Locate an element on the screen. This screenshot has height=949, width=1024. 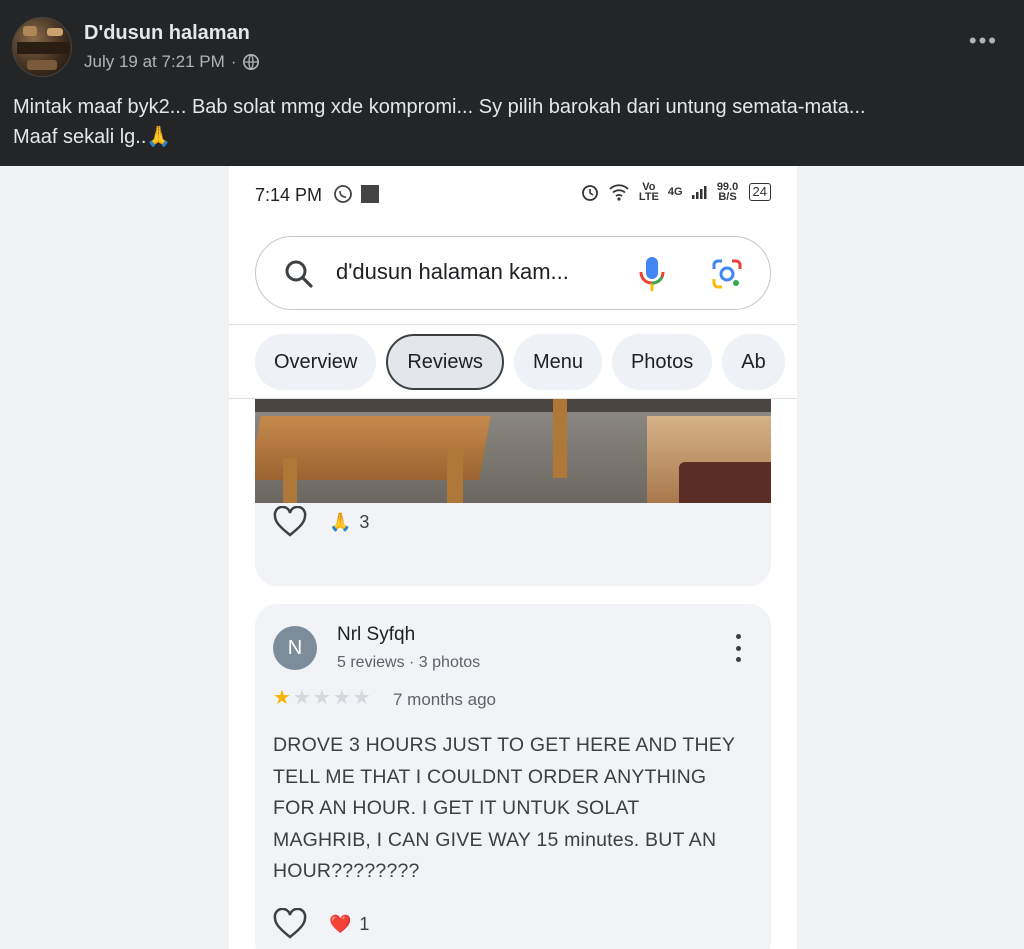
review-text-line: FOR AN HOUR. I GET IT UNTUK SOLAT is located at coordinates (456, 808).